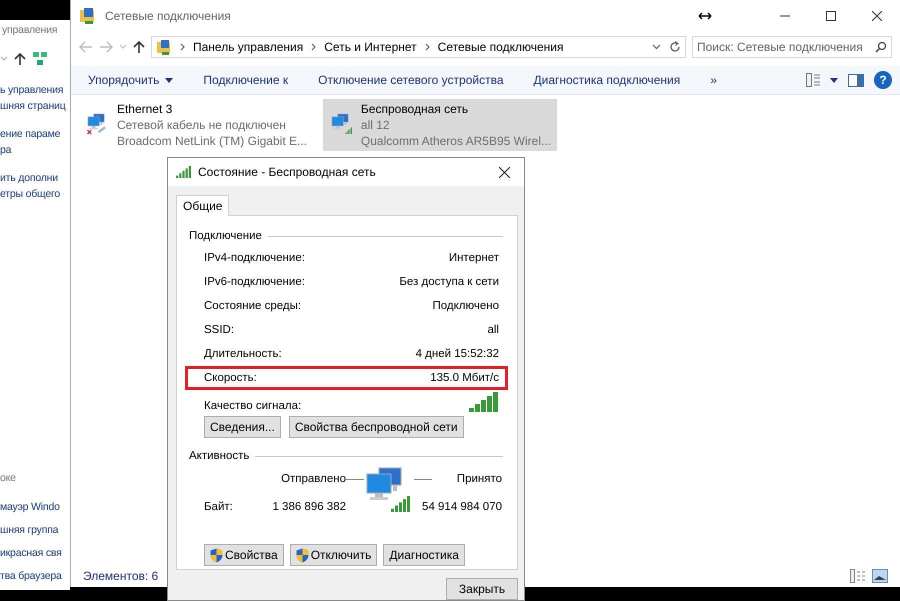 The height and width of the screenshot is (601, 900). Describe the element at coordinates (35, 106) in the screenshot. I see `sidebar-link: шняя страниц` at that location.